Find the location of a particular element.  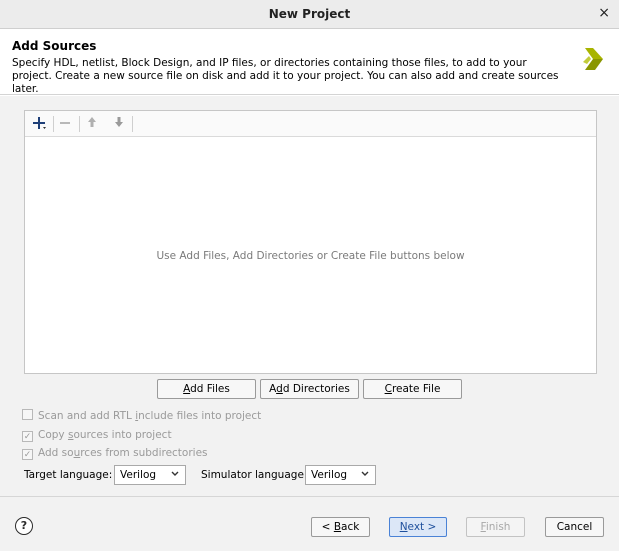

next-button: Next > is located at coordinates (418, 527).